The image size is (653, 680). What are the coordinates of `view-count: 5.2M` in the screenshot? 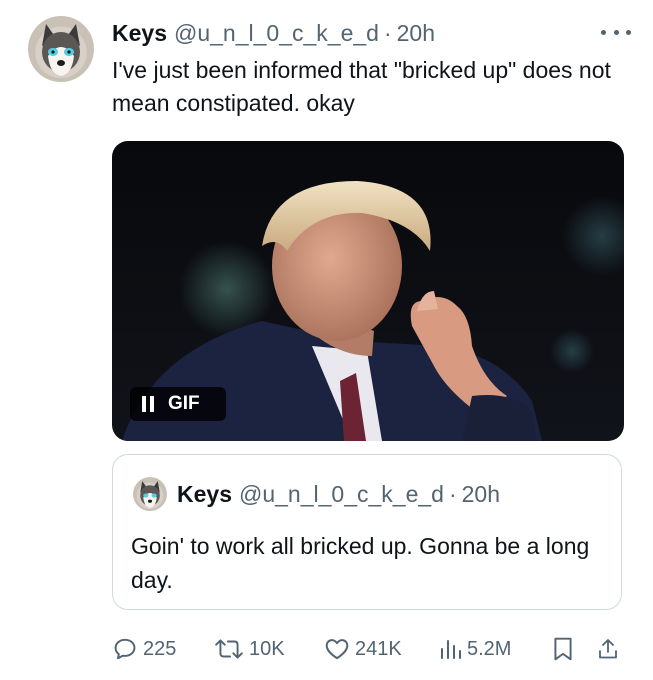 It's located at (489, 648).